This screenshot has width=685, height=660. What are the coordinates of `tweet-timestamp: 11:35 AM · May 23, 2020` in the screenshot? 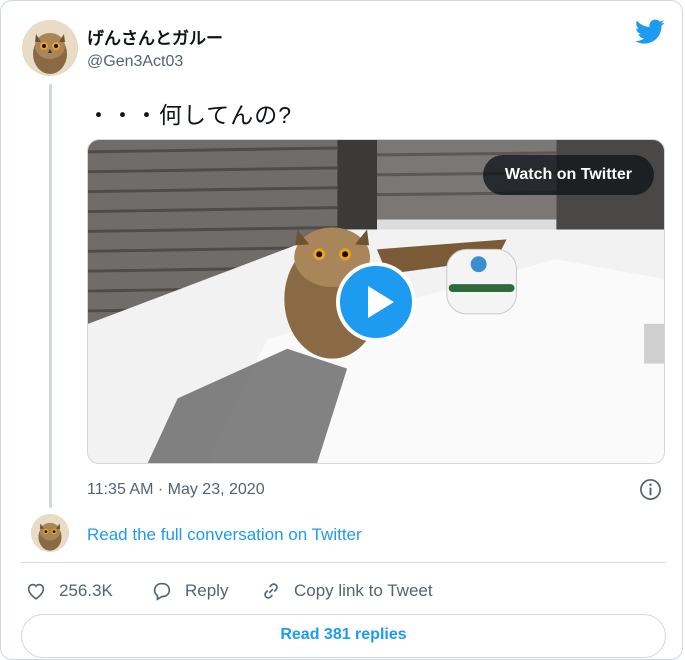 It's located at (176, 490).